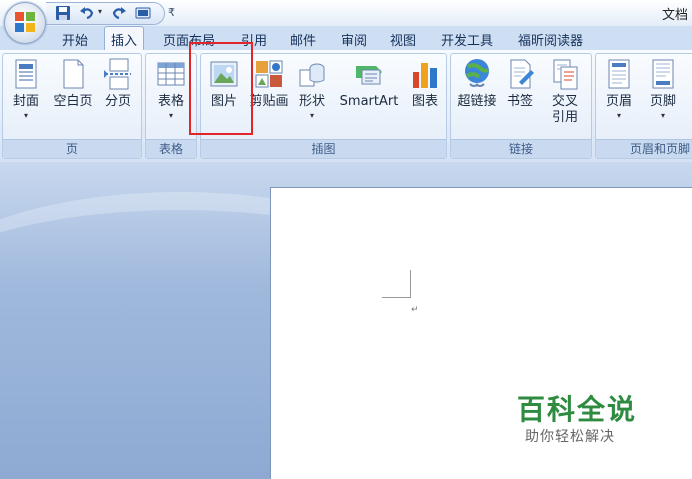  Describe the element at coordinates (403, 39) in the screenshot. I see `tab-view: 视图` at that location.